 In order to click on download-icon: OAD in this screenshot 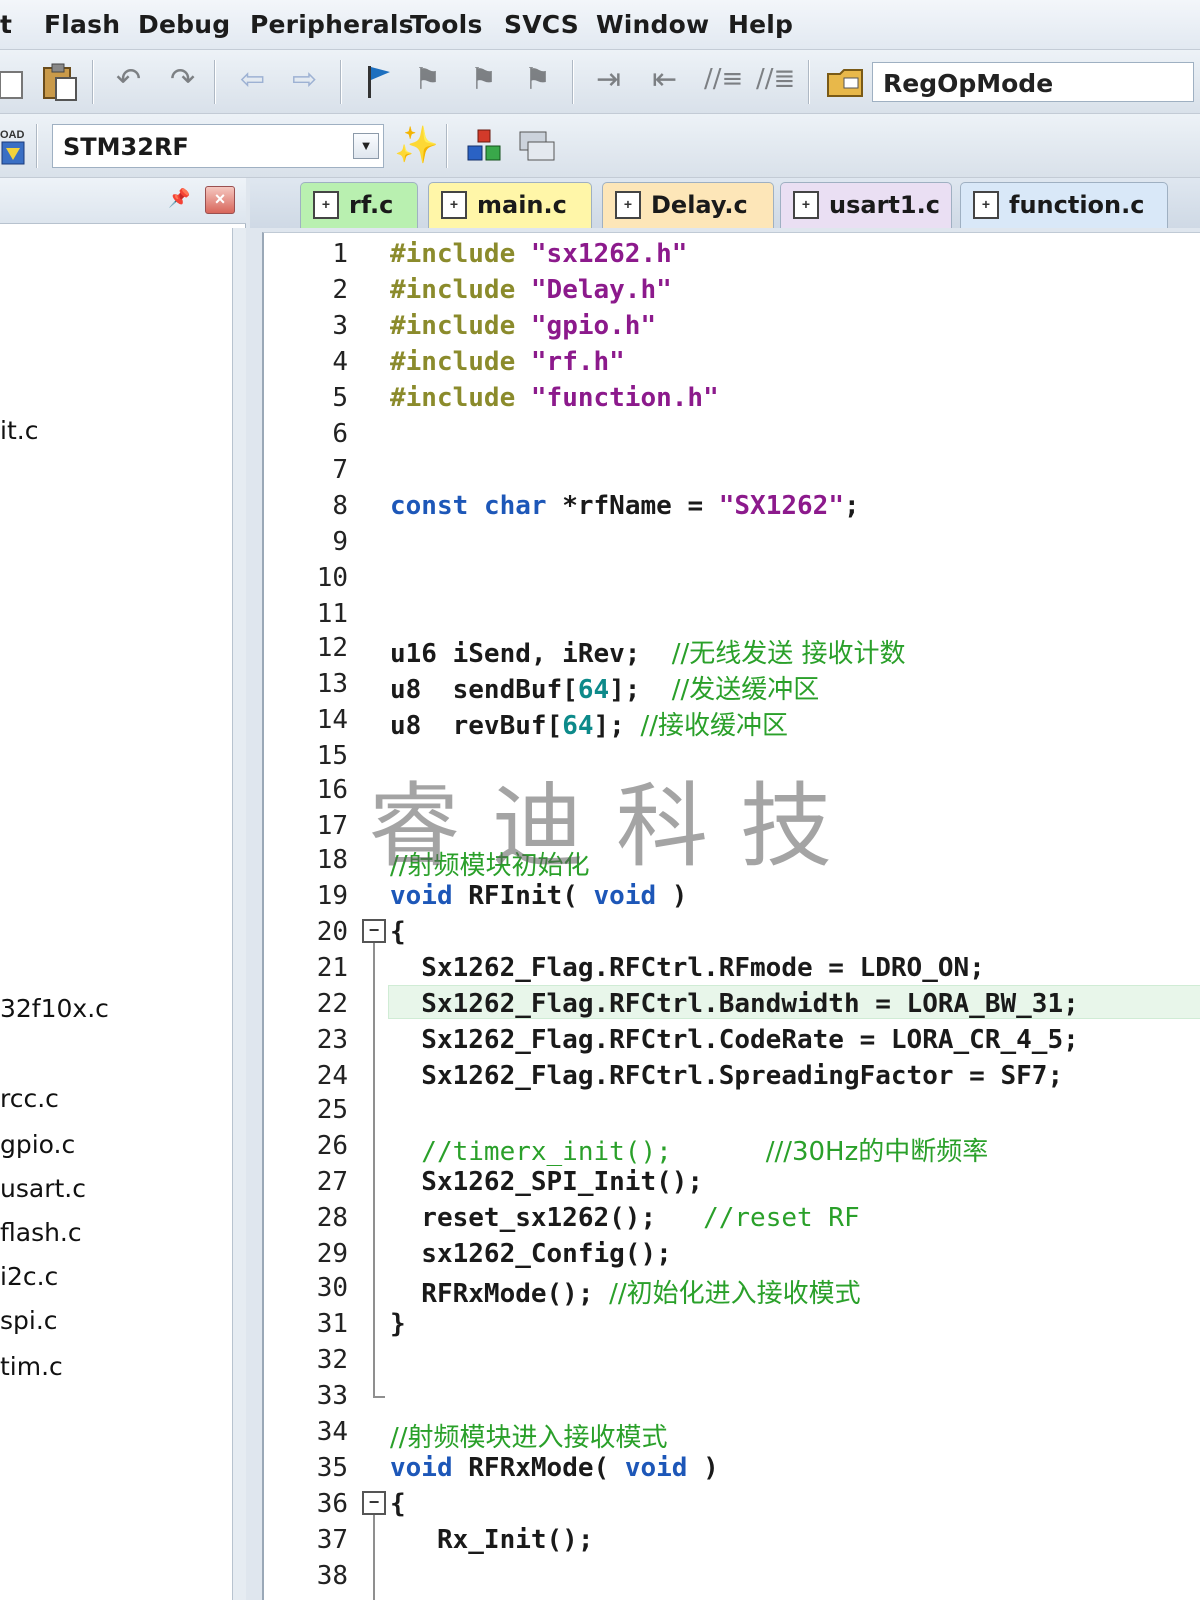, I will do `click(14, 147)`.